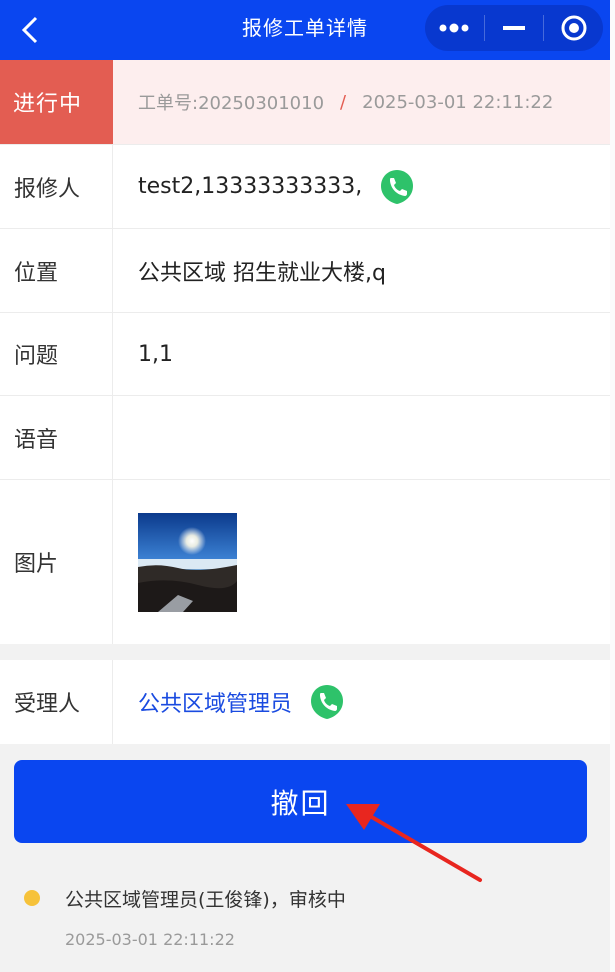 This screenshot has width=615, height=972. I want to click on photo-thumbnail, so click(187, 562).